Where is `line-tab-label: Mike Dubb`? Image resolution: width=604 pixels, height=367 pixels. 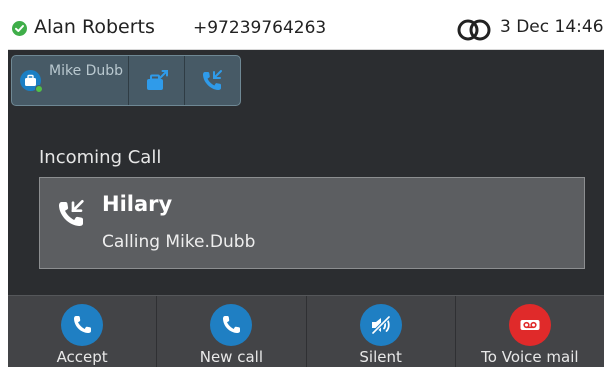
line-tab-label: Mike Dubb is located at coordinates (86, 71).